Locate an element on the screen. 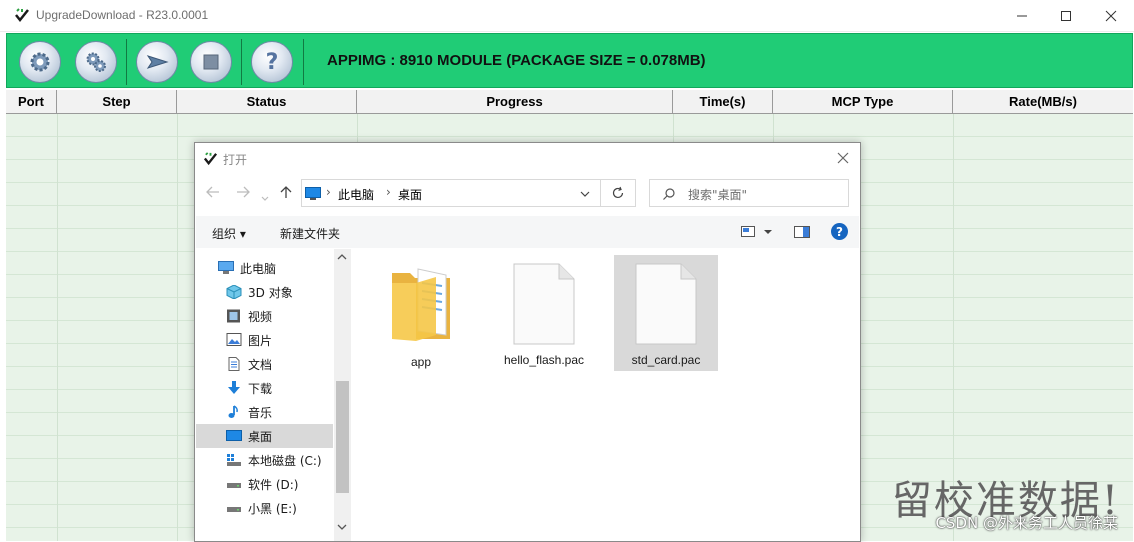 This screenshot has height=542, width=1134. help-icon: ? is located at coordinates (839, 231).